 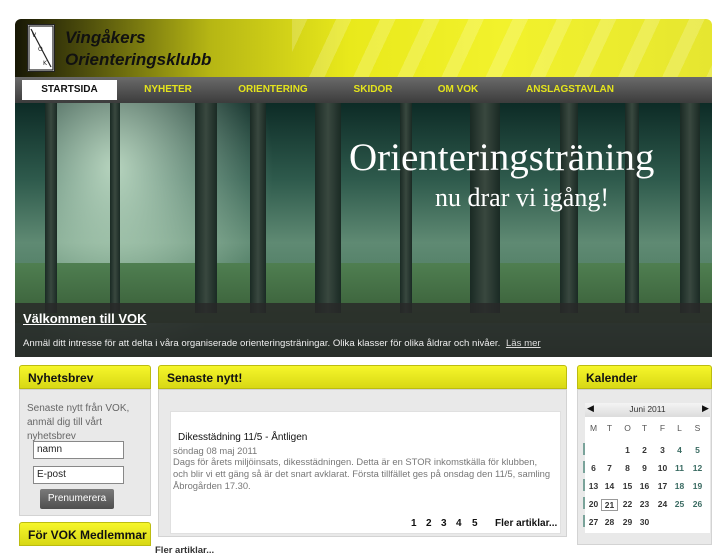 I want to click on calendar-day: 5, so click(x=697, y=450).